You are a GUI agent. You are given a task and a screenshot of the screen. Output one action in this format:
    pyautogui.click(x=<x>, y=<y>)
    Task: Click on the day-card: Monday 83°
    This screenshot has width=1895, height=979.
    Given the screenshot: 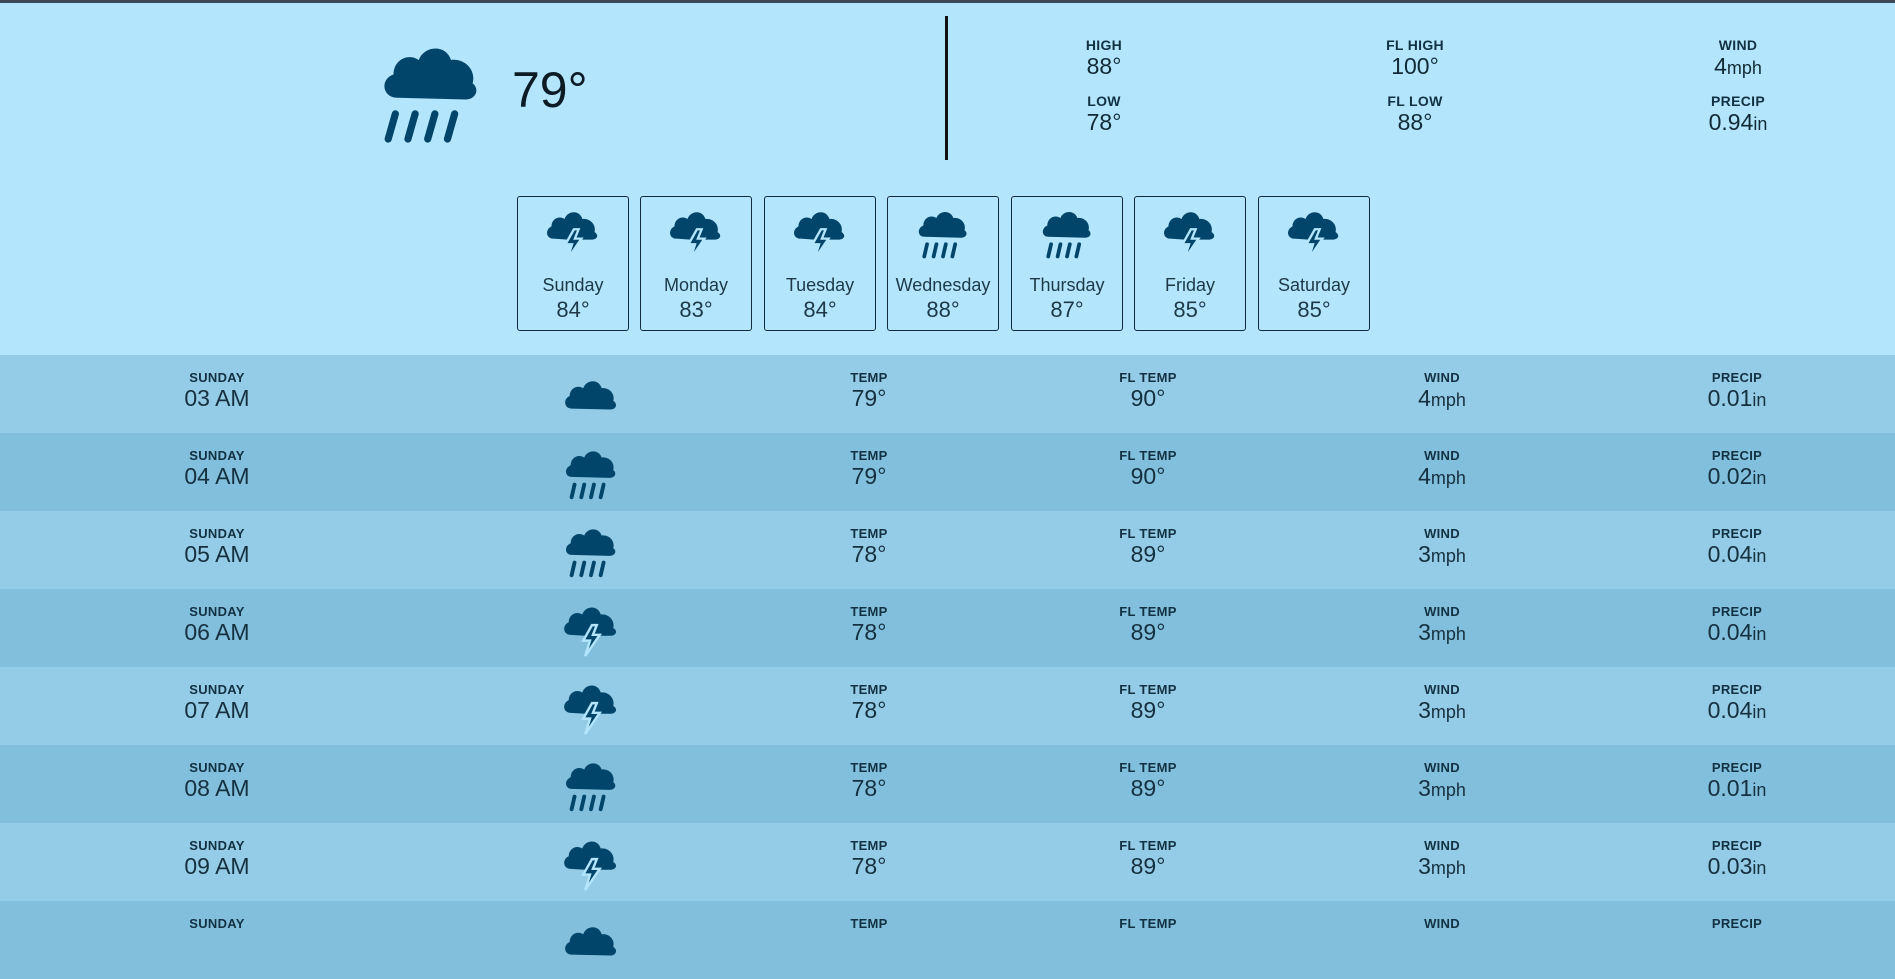 What is the action you would take?
    pyautogui.click(x=696, y=263)
    